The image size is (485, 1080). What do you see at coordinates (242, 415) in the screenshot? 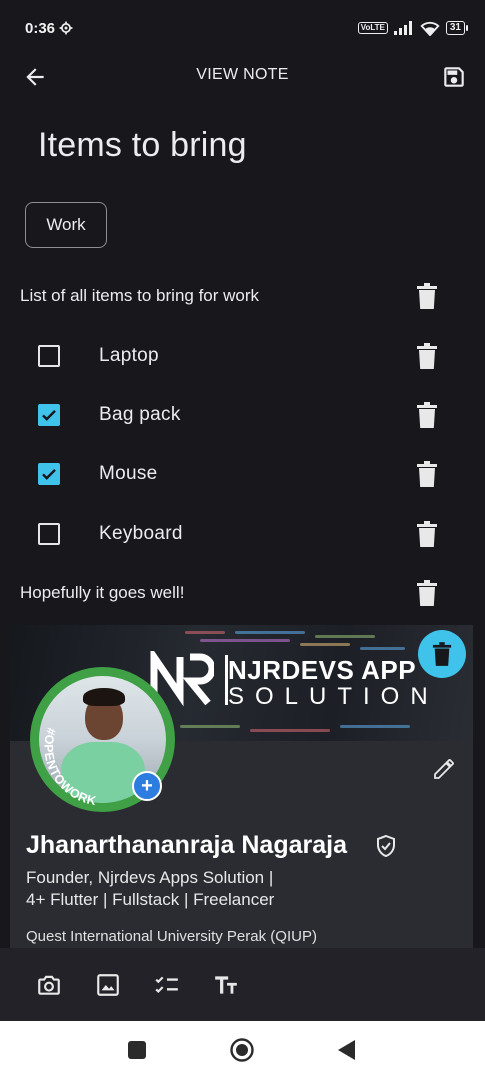
I see `checklist-item: Bag pack` at bounding box center [242, 415].